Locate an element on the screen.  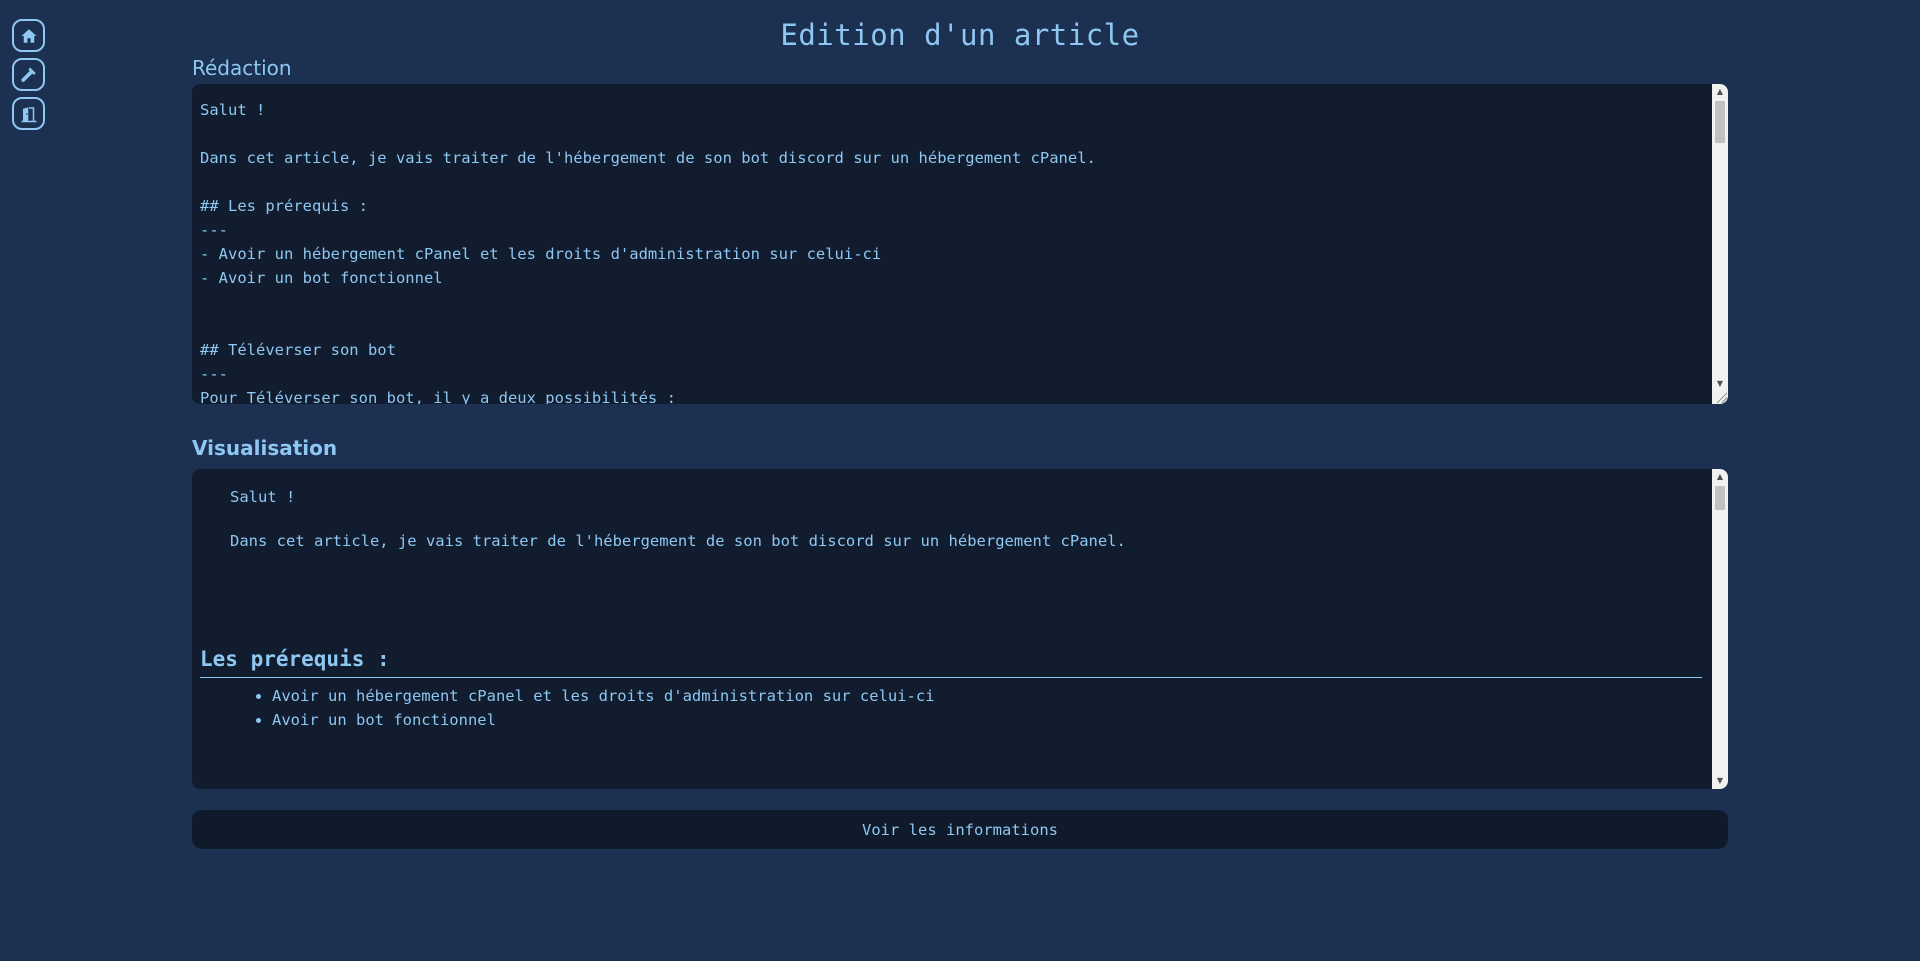
preview-heading: Les prérequis : is located at coordinates (951, 662).